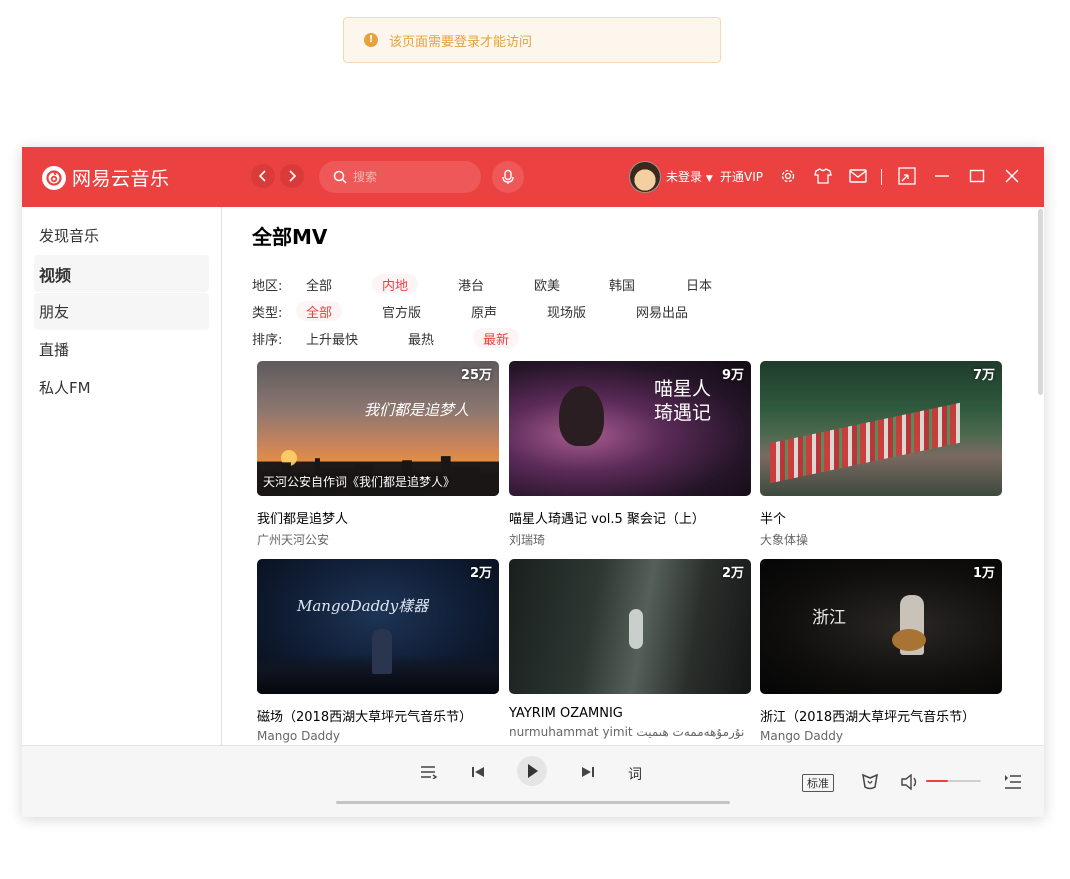  I want to click on list-loop-icon, so click(429, 772).